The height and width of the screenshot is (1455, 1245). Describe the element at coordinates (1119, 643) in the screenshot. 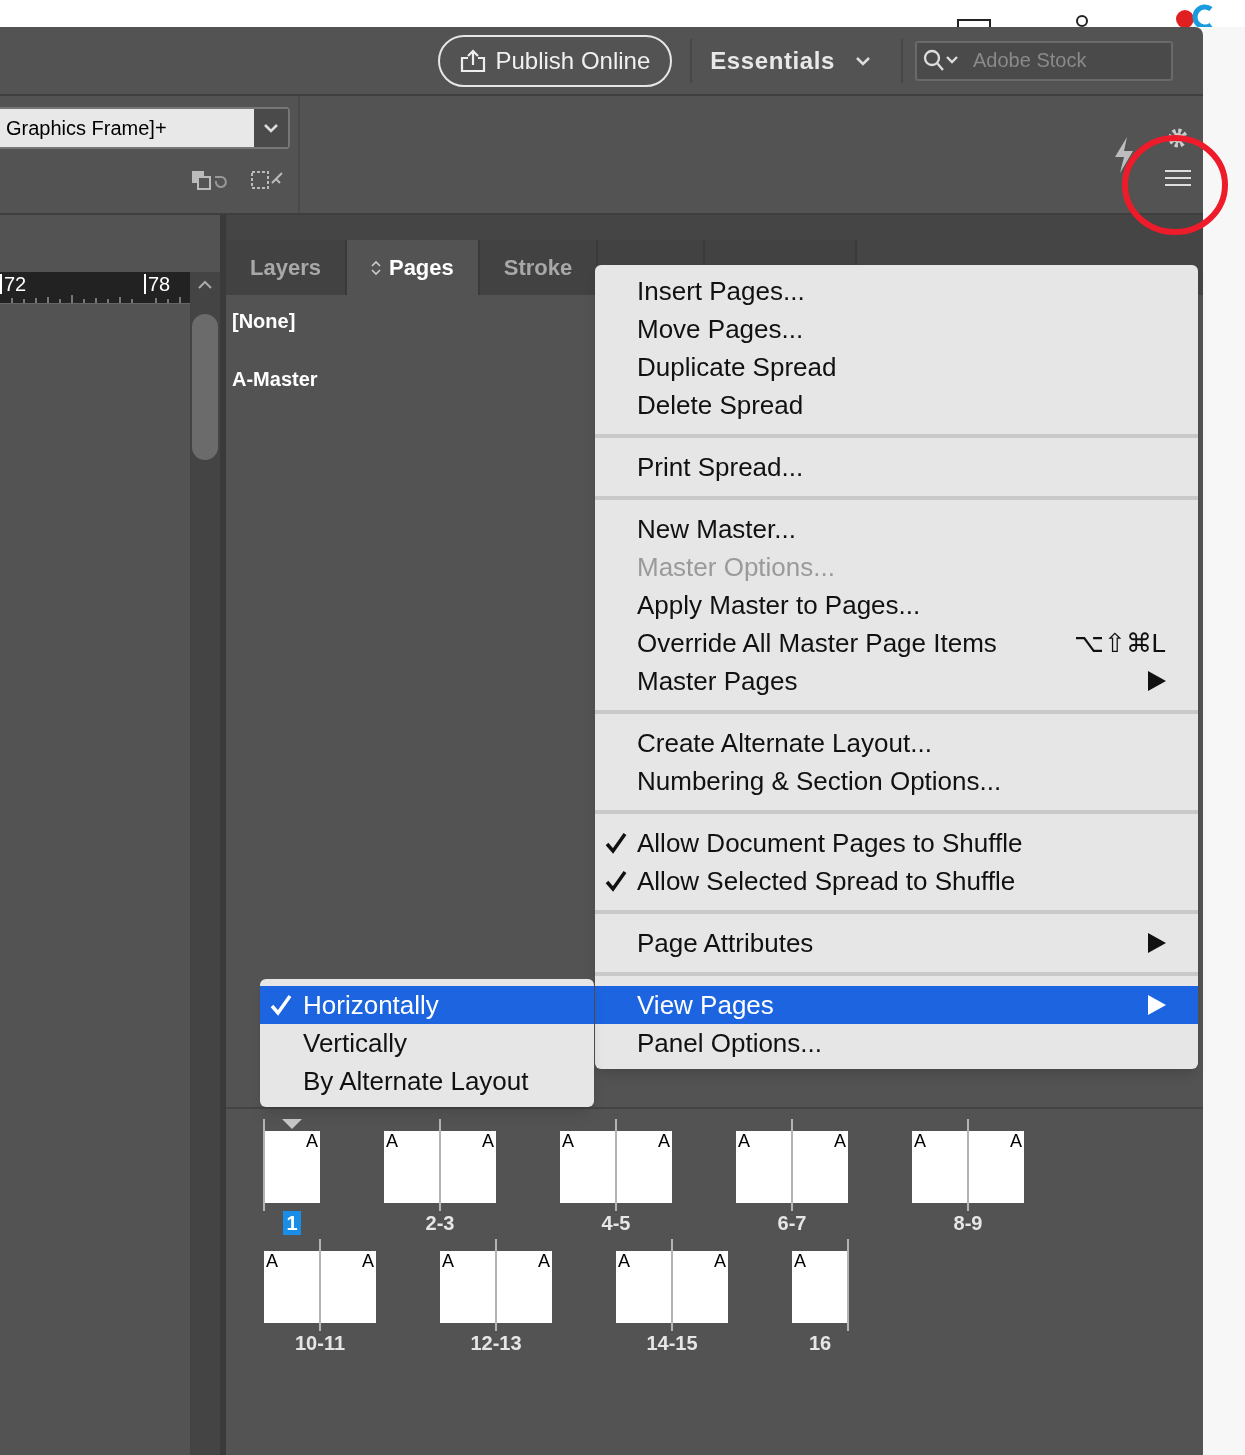

I see `shortcut-label: ⌥⇧⌘L` at that location.